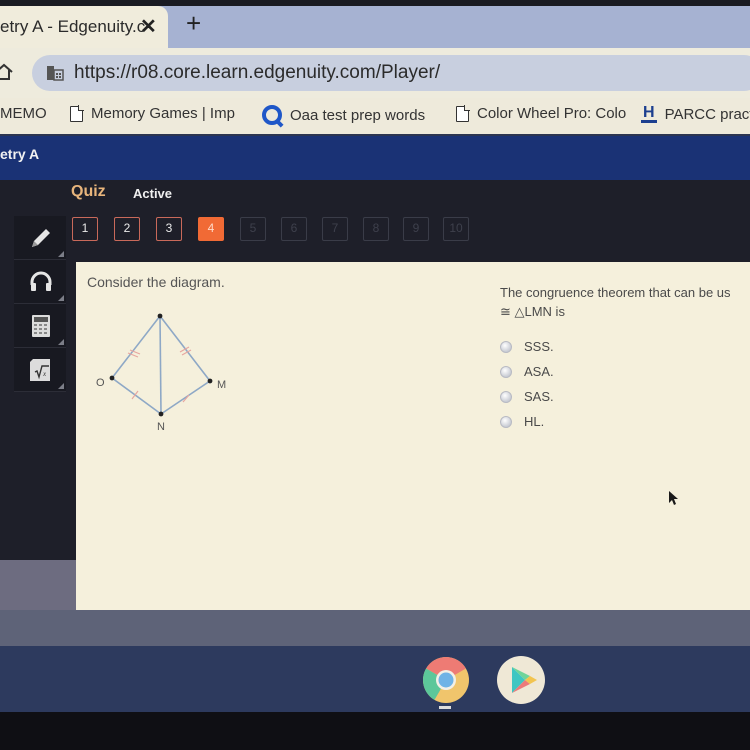  I want to click on point-o, so click(112, 378).